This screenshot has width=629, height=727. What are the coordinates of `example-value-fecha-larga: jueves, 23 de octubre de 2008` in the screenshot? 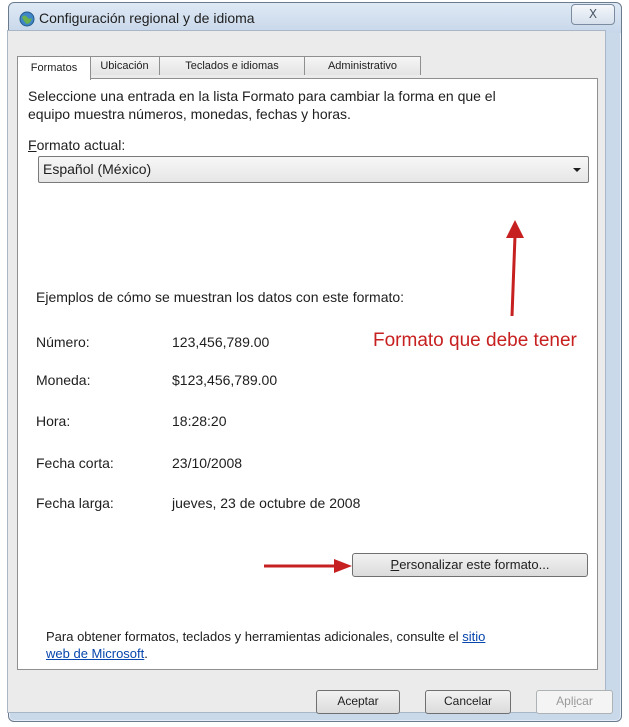 It's located at (266, 503).